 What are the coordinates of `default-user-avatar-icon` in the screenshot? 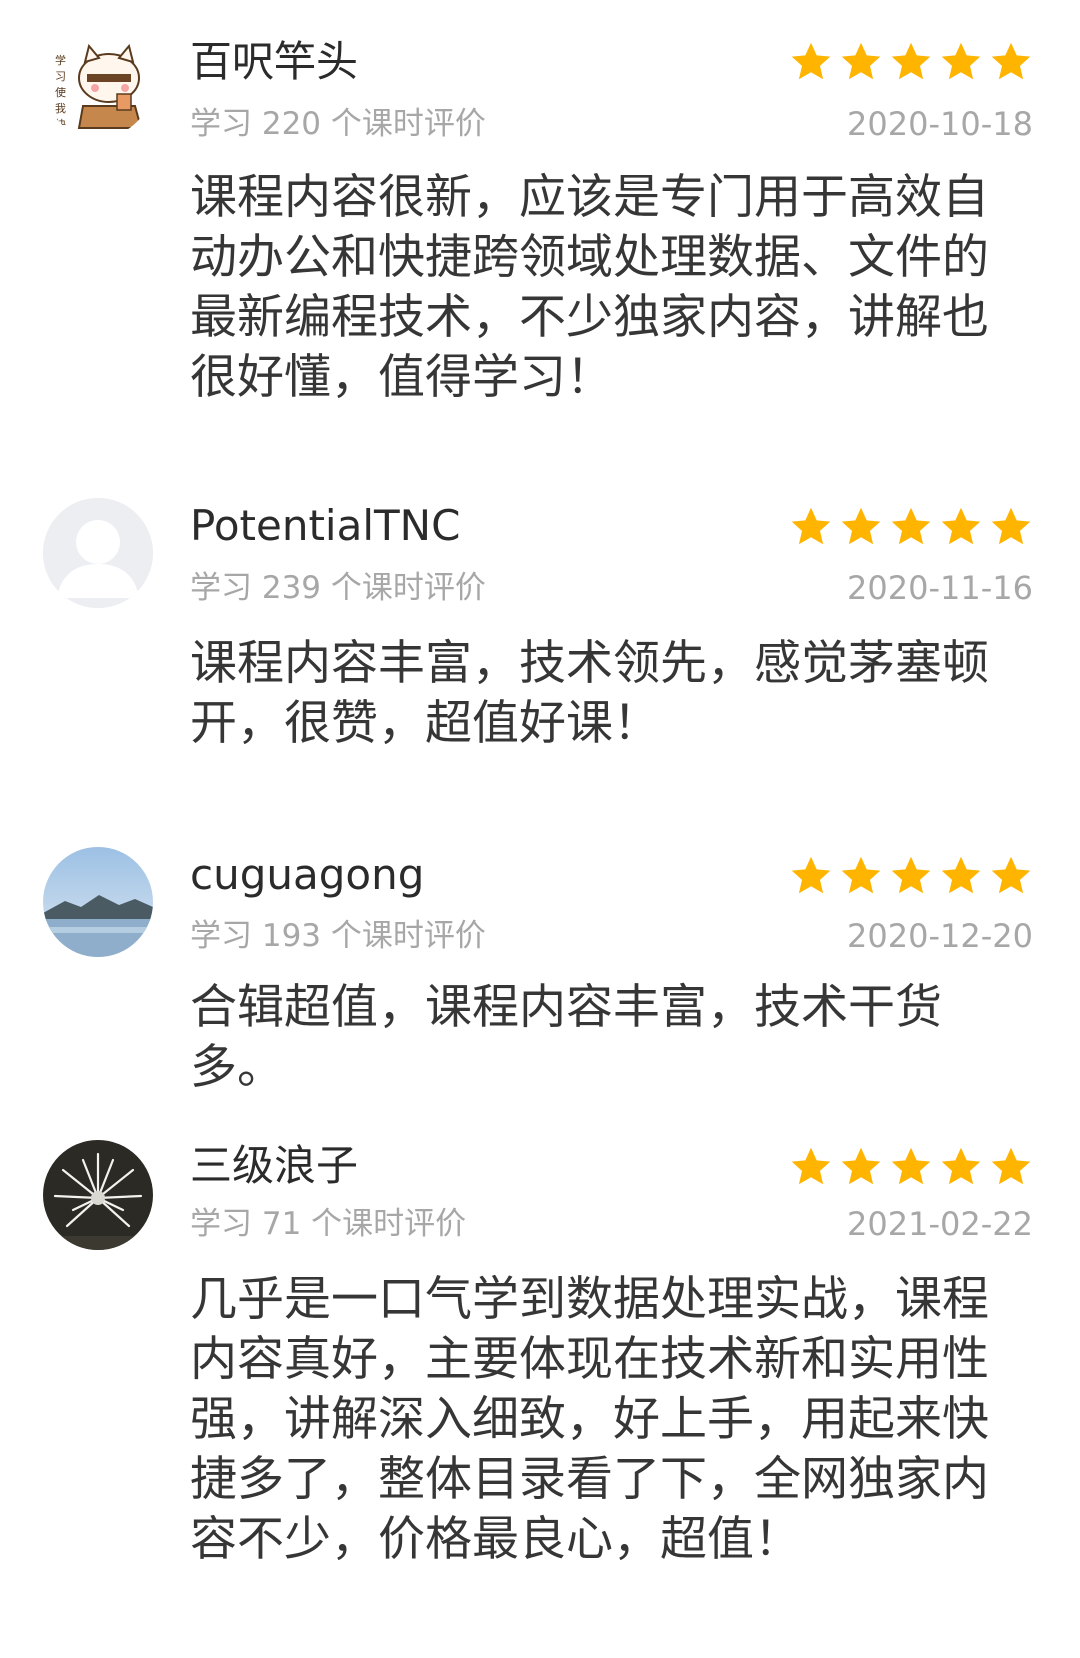 It's located at (98, 553).